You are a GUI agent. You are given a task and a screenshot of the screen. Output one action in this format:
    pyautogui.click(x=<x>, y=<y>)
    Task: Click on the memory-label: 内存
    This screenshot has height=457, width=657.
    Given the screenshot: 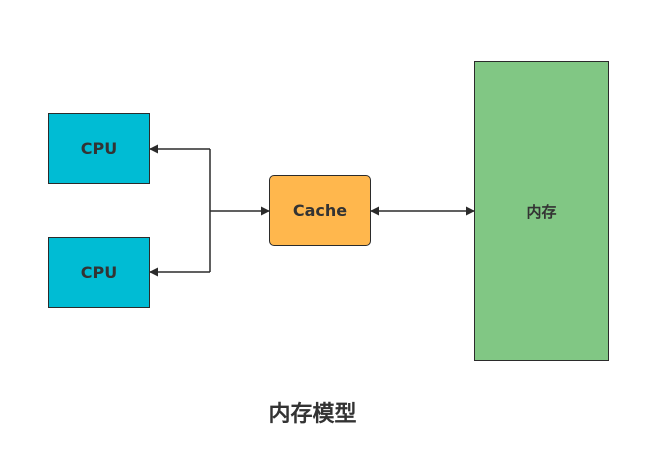 What is the action you would take?
    pyautogui.click(x=541, y=211)
    